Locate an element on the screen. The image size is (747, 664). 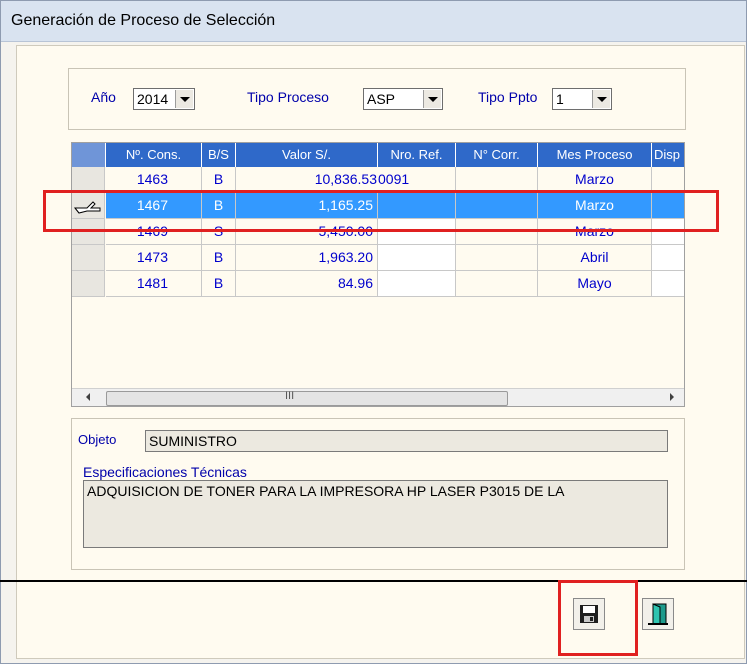
anio-select: 2014 is located at coordinates (164, 99).